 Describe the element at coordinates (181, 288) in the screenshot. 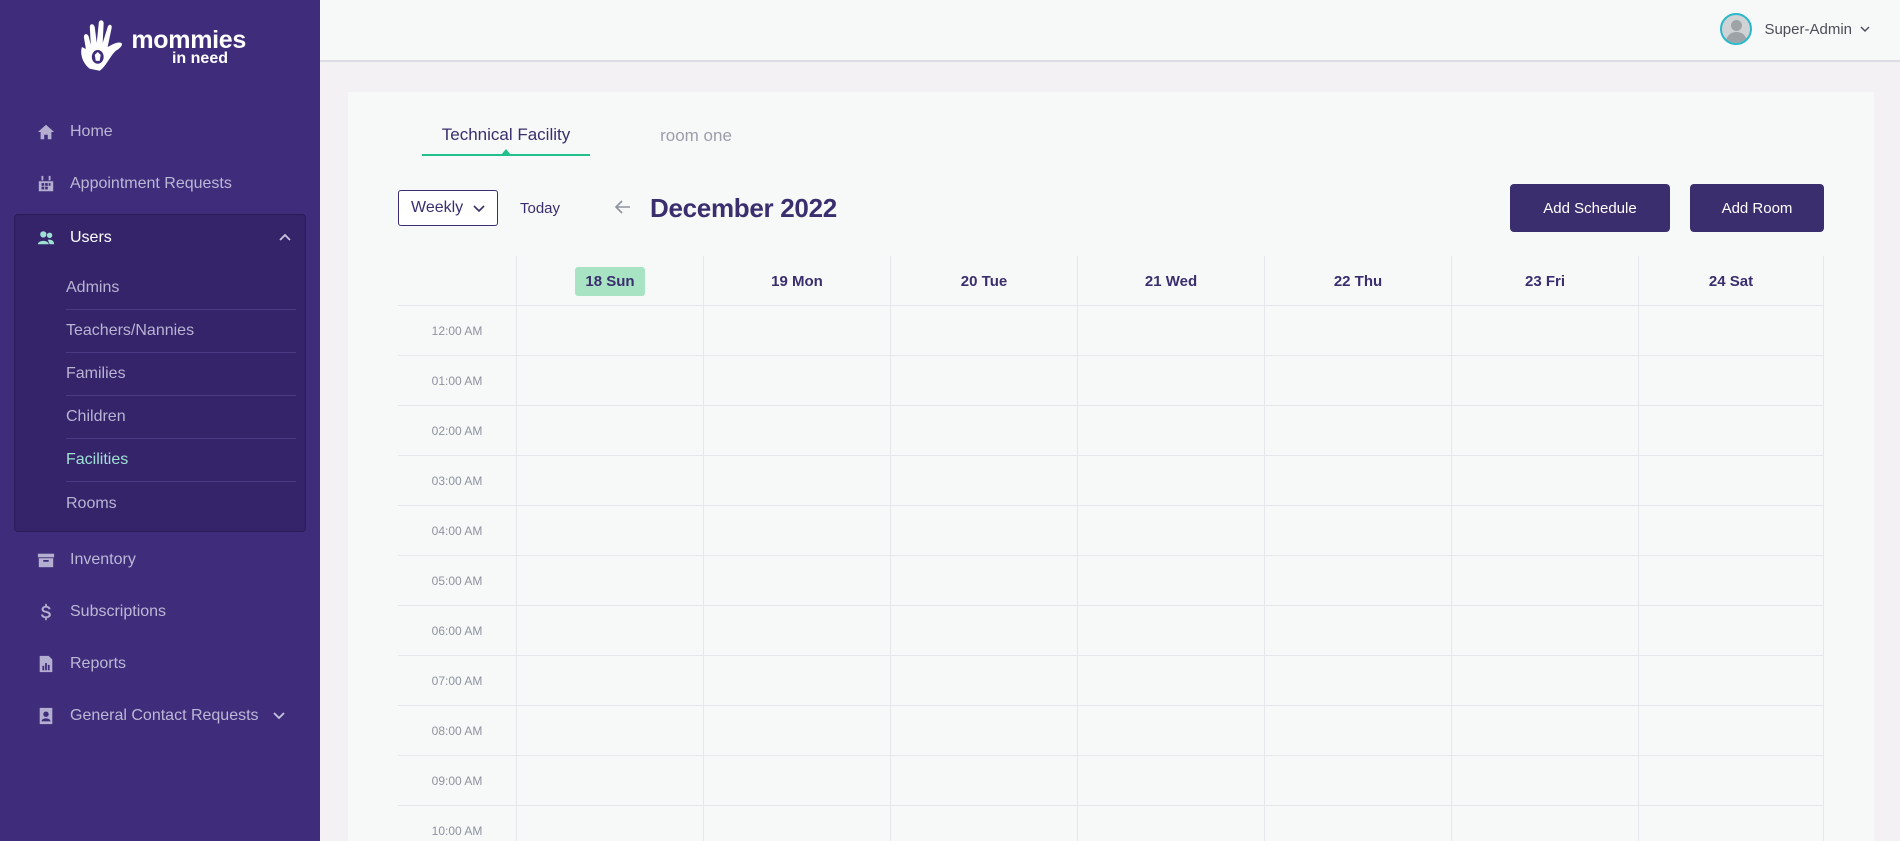

I see `sidebar-subitem-admins: Admins` at that location.